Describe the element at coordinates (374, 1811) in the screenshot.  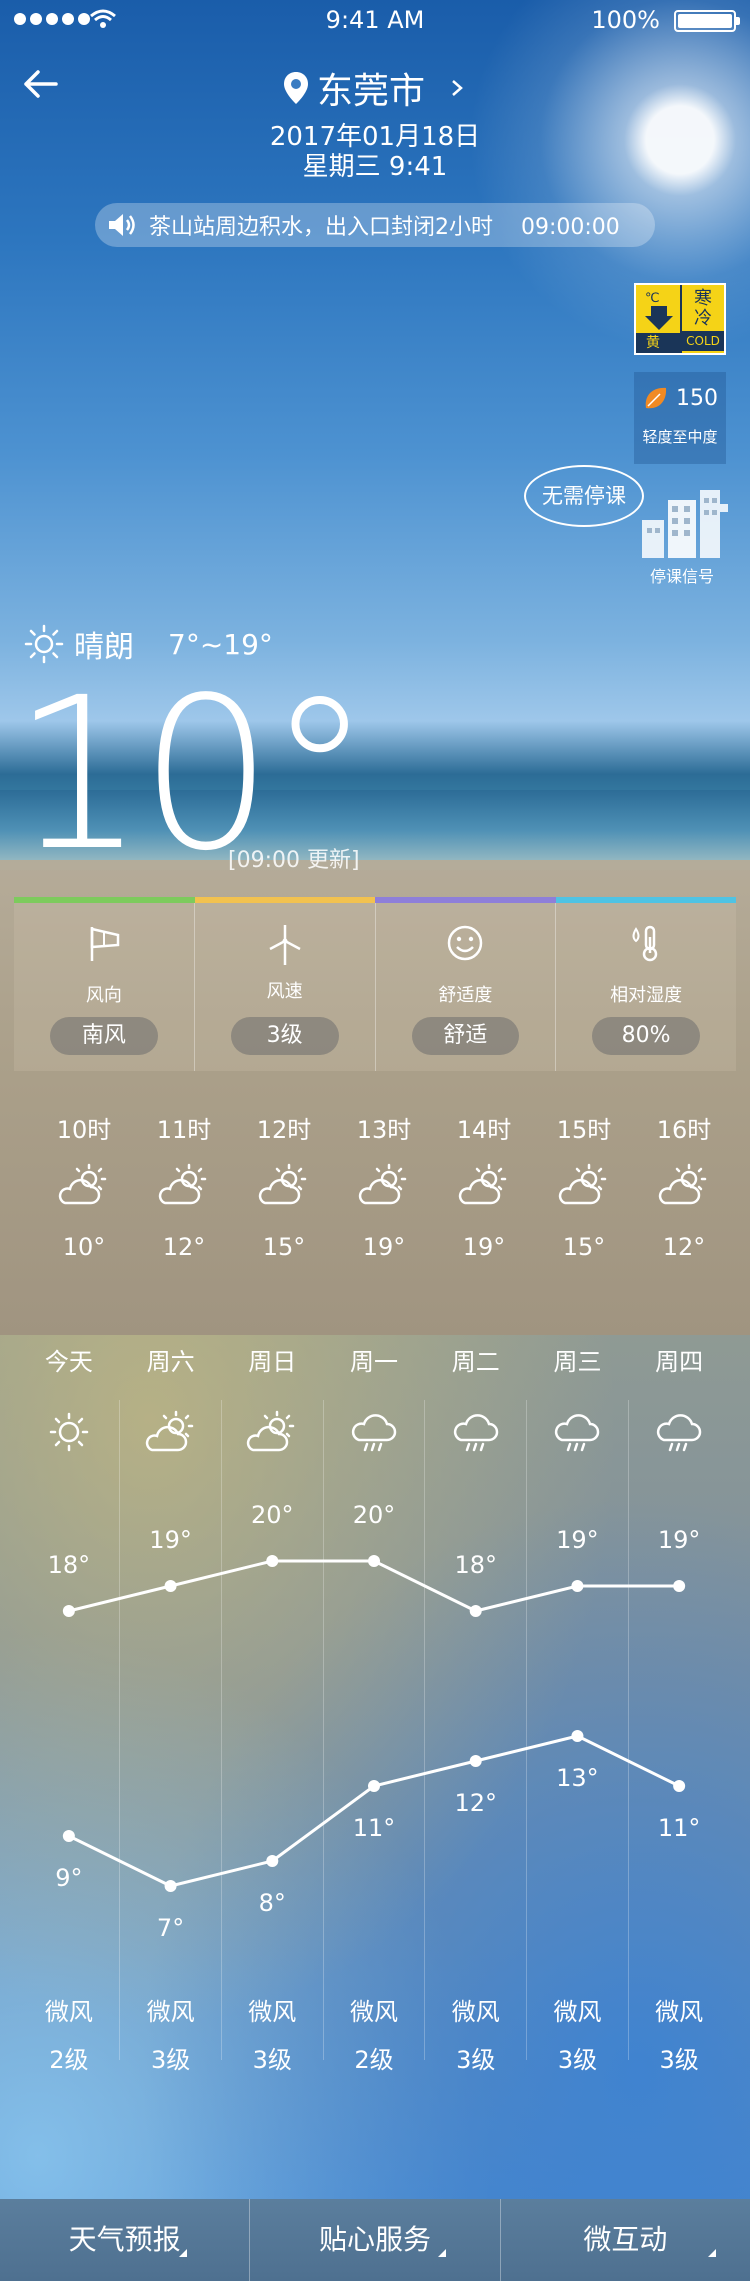
I see `low-temp-line` at that location.